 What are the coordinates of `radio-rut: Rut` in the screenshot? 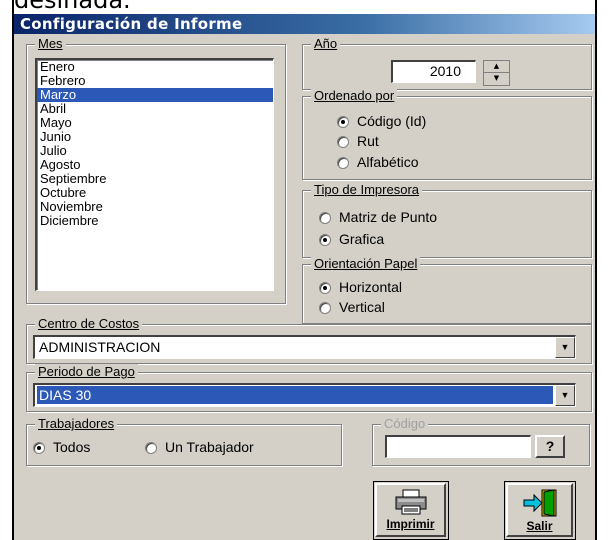 It's located at (358, 141).